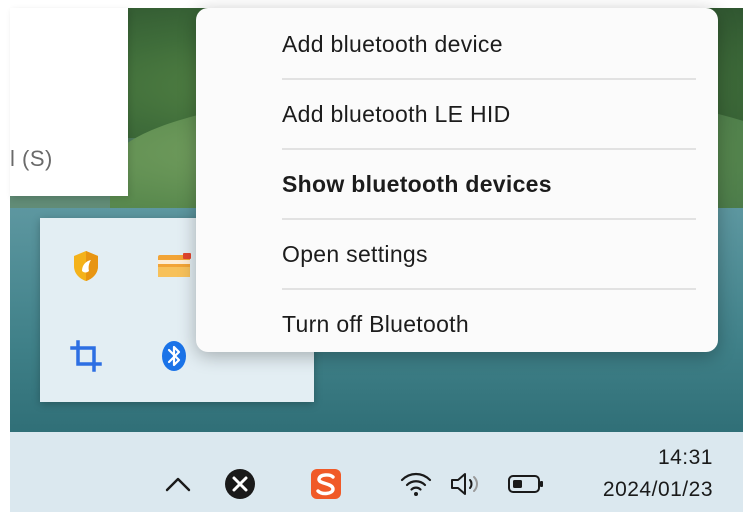 The width and height of the screenshot is (743, 517). I want to click on menu-item-add-bluetooth-device: Add bluetooth device, so click(457, 44).